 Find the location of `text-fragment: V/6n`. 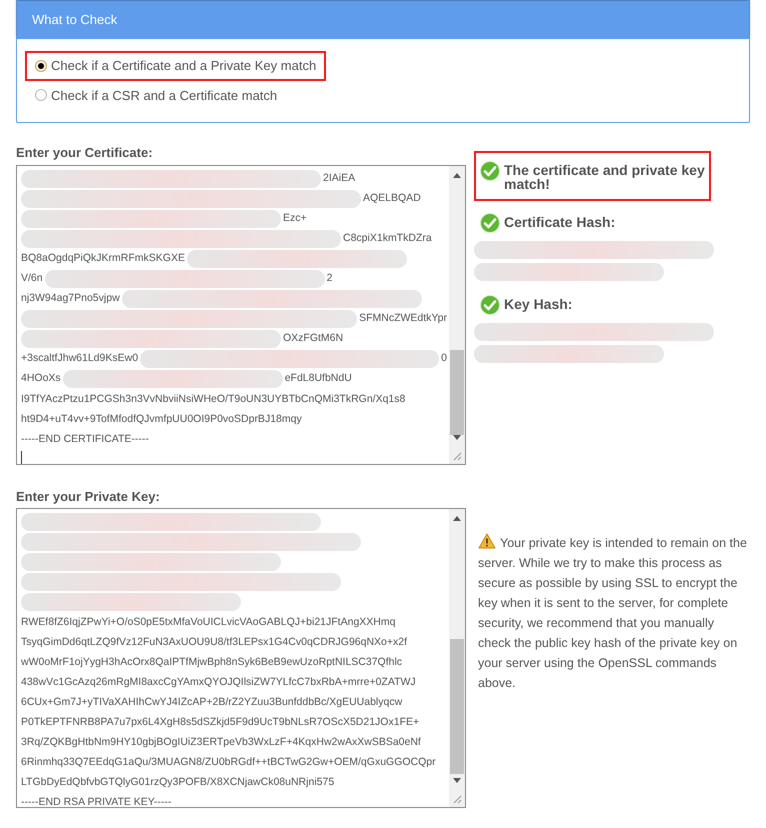

text-fragment: V/6n is located at coordinates (32, 278).